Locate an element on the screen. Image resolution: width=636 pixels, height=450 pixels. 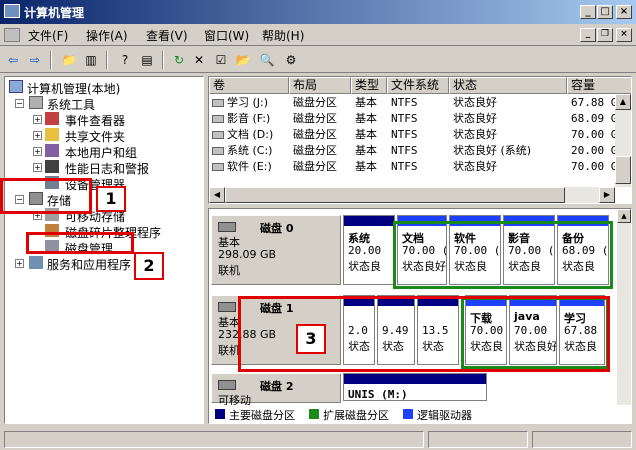
horizontal-scrollbar: ◀ ▶ is located at coordinates (412, 195).